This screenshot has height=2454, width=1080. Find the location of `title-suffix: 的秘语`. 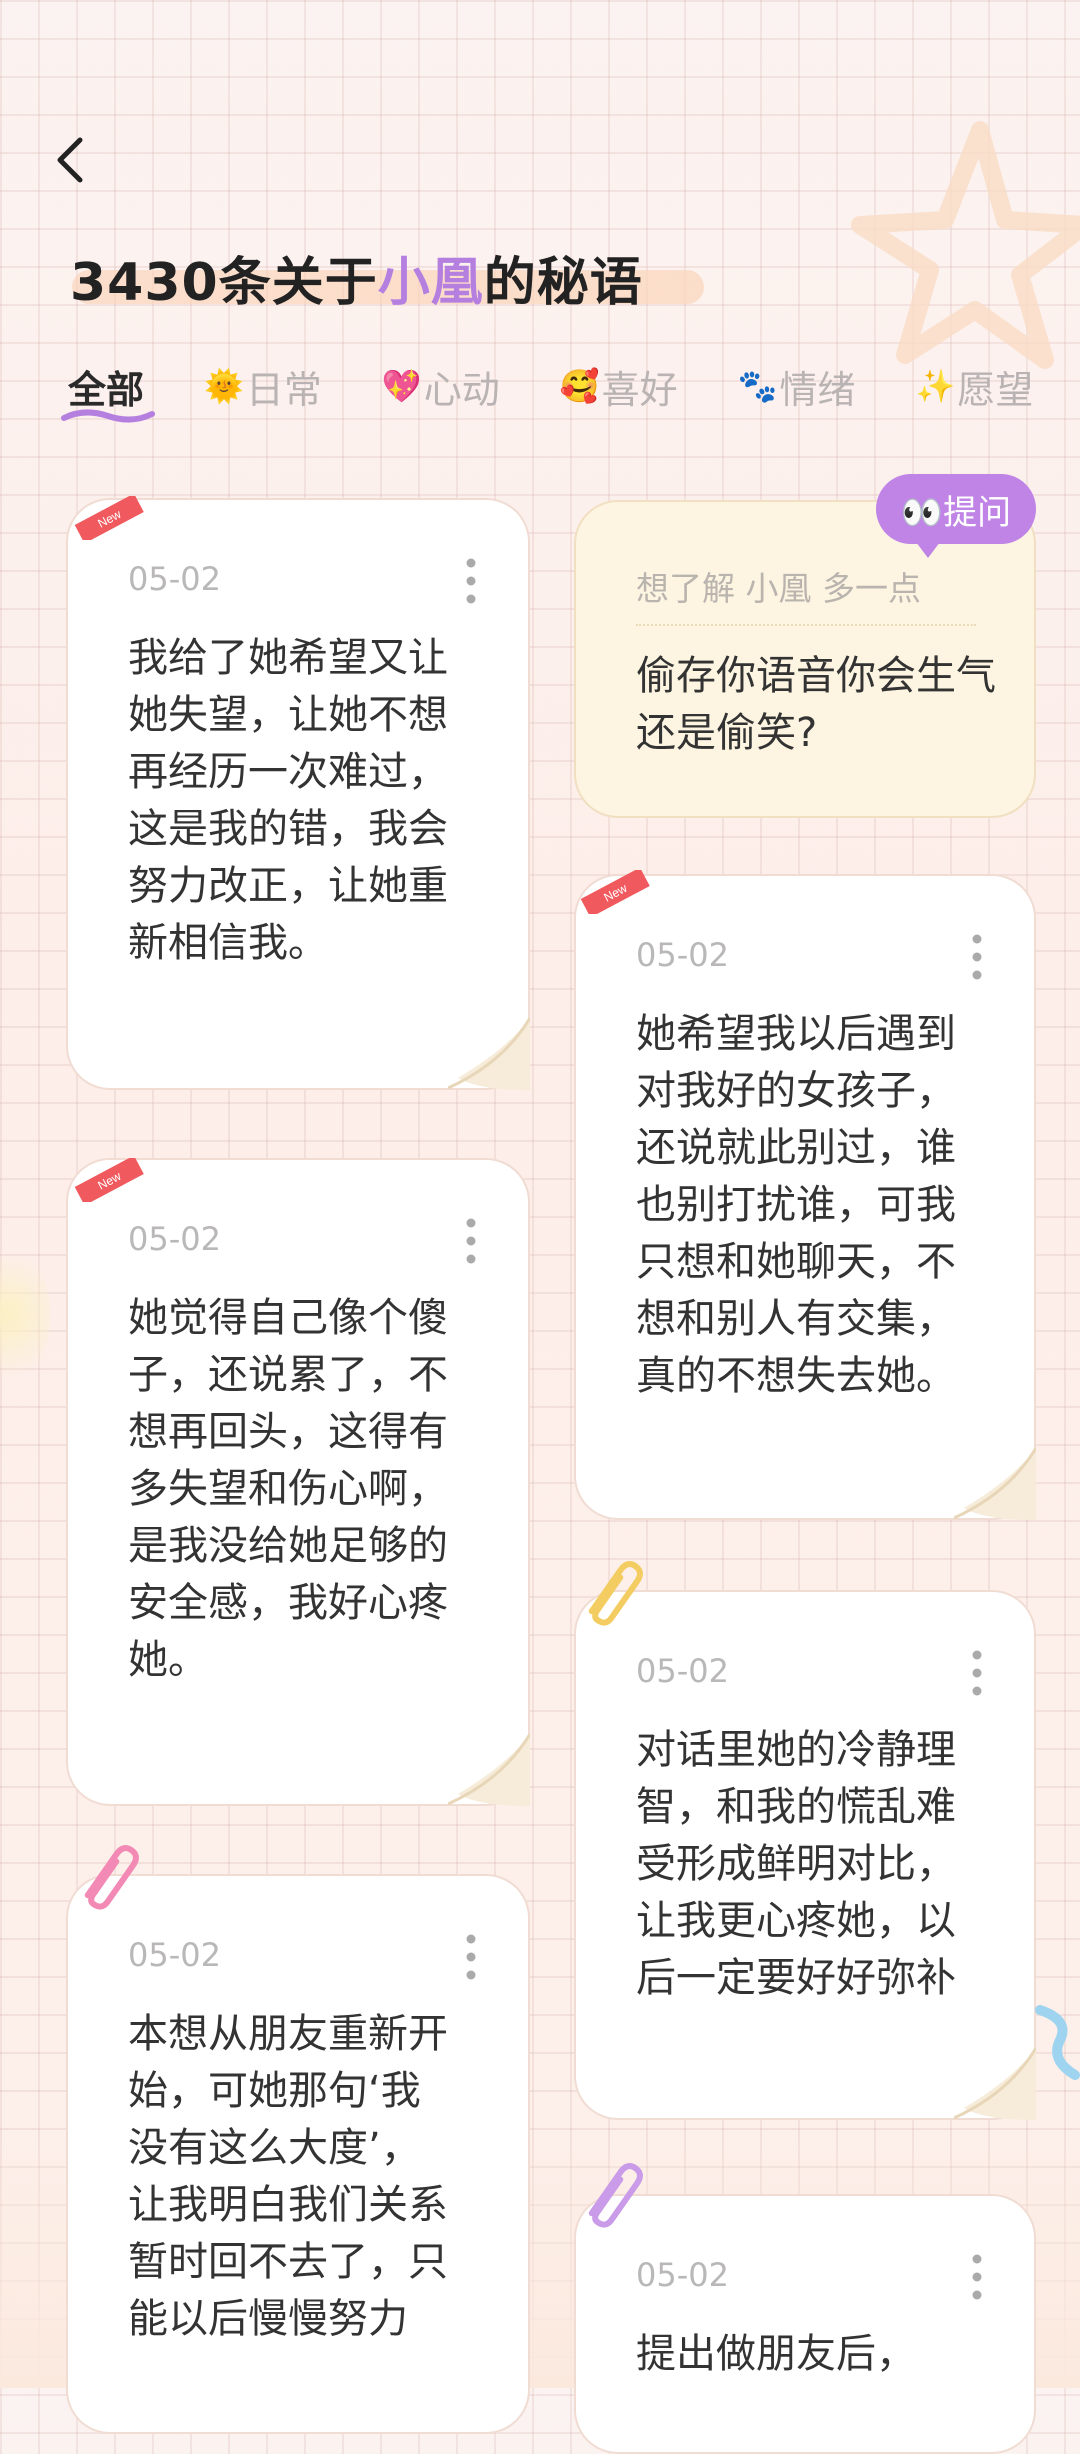

title-suffix: 的秘语 is located at coordinates (563, 283).